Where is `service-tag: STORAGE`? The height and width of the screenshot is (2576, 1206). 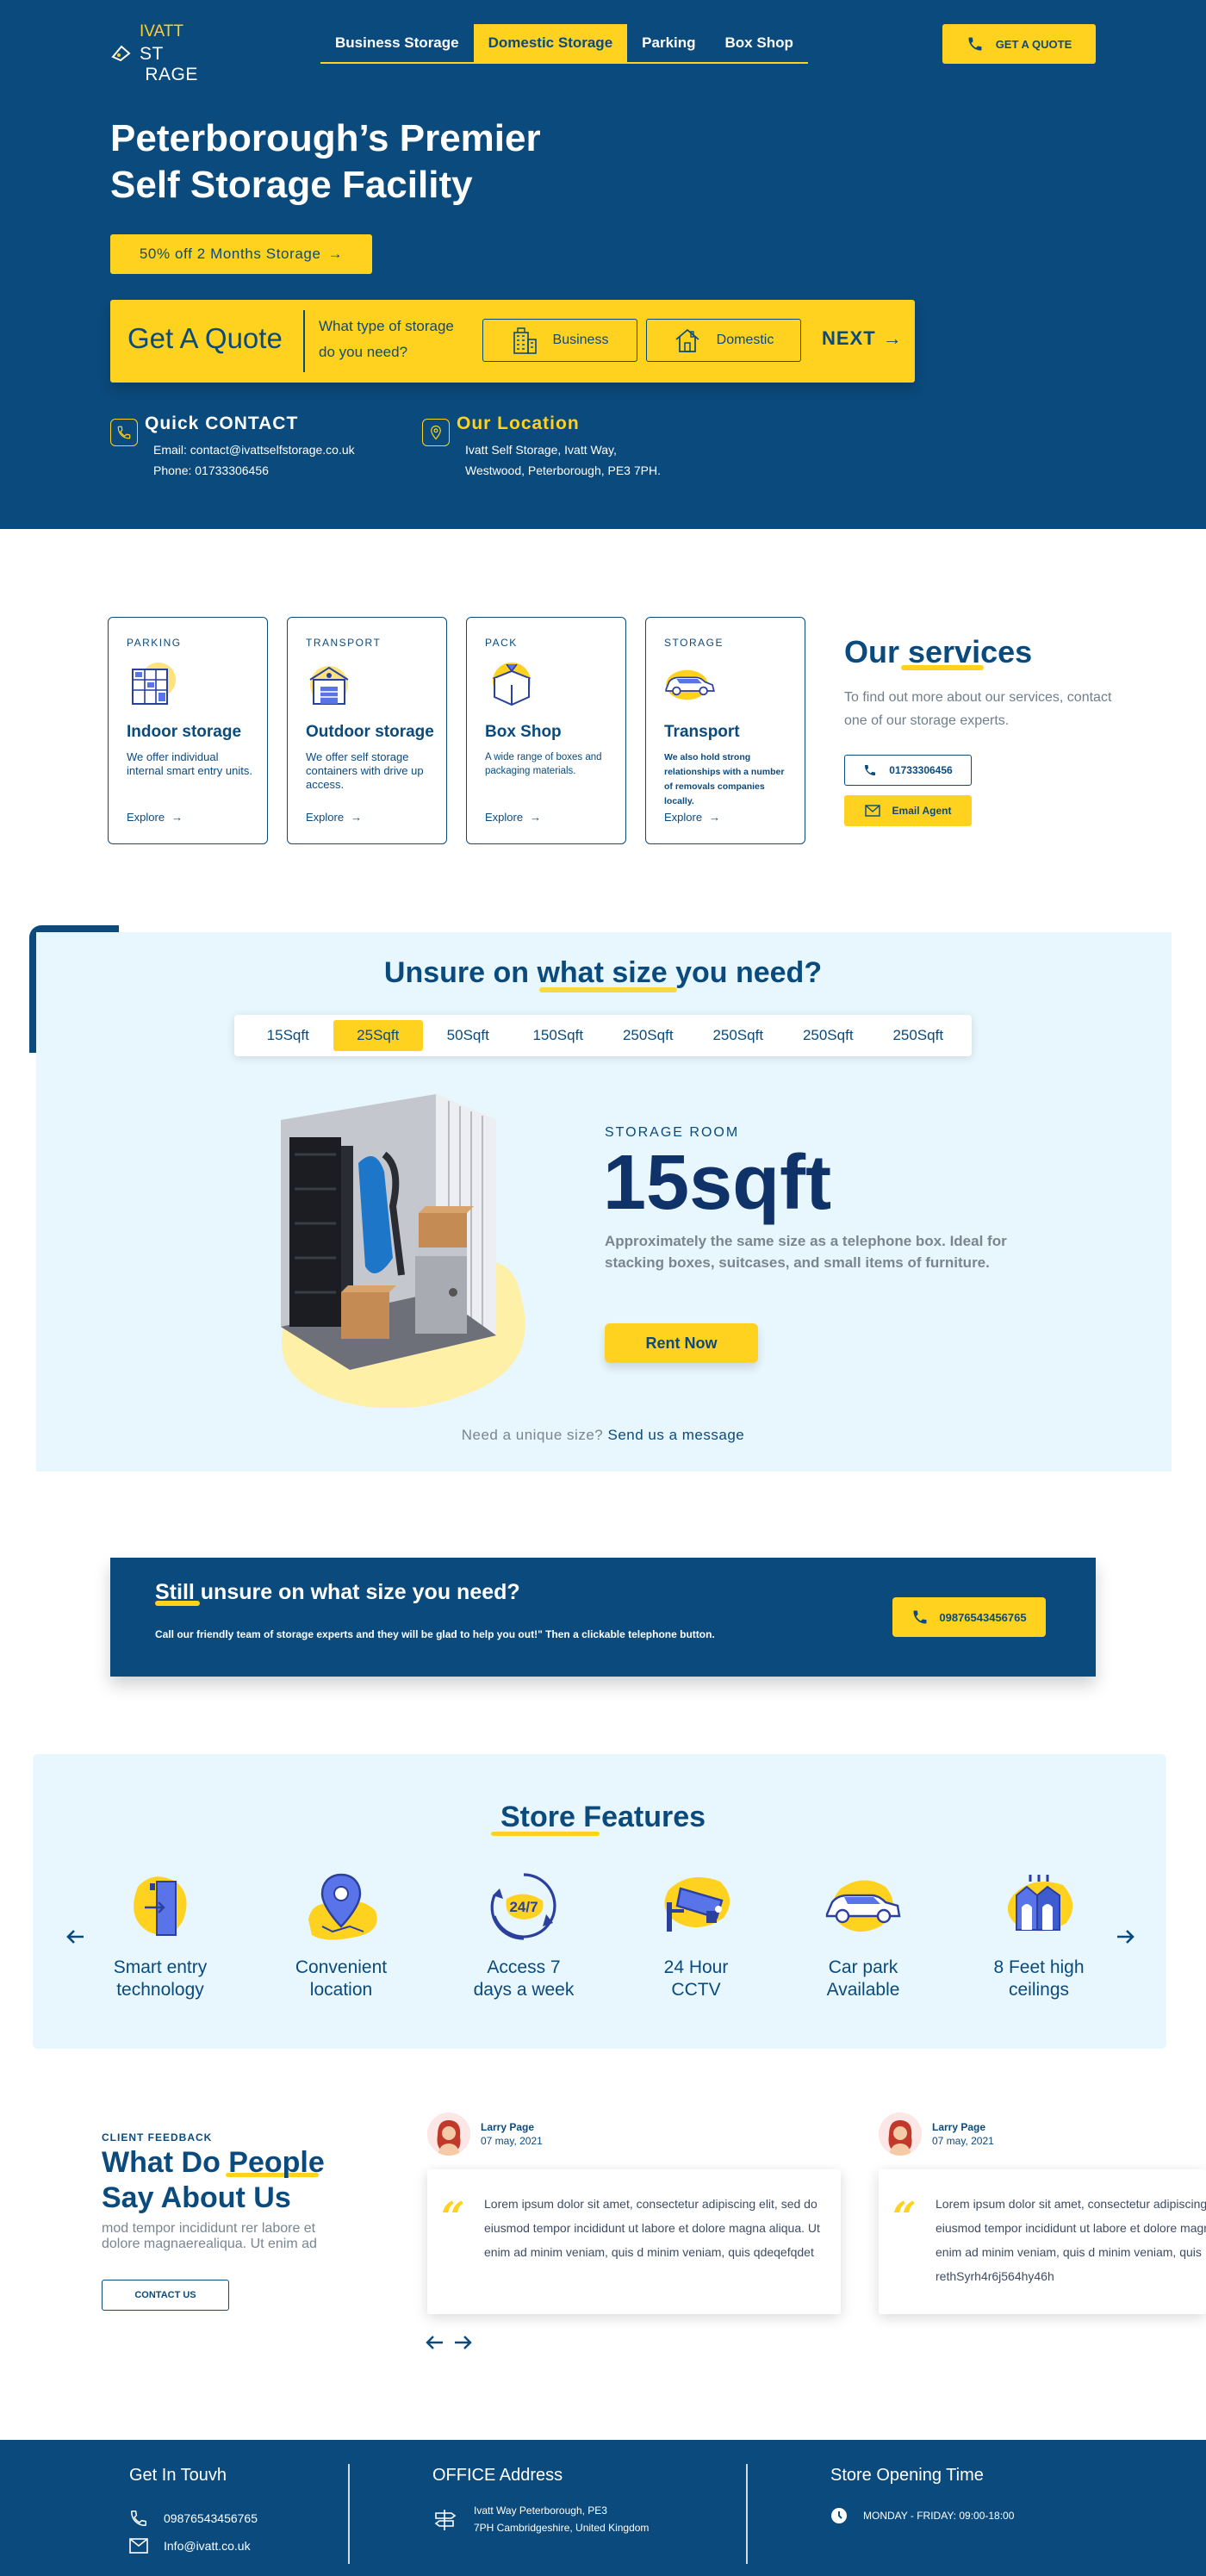
service-tag: STORAGE is located at coordinates (694, 643).